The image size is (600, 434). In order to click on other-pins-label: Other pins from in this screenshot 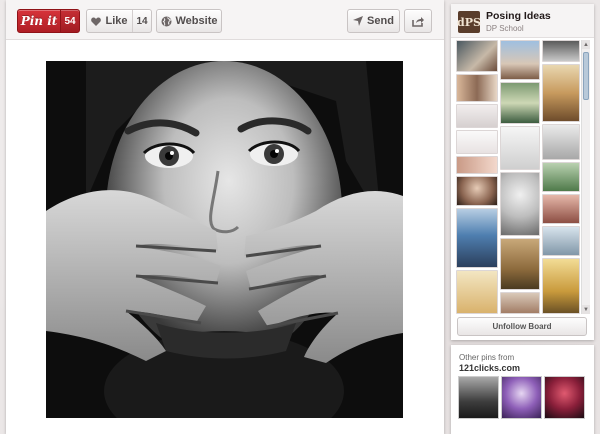, I will do `click(487, 357)`.